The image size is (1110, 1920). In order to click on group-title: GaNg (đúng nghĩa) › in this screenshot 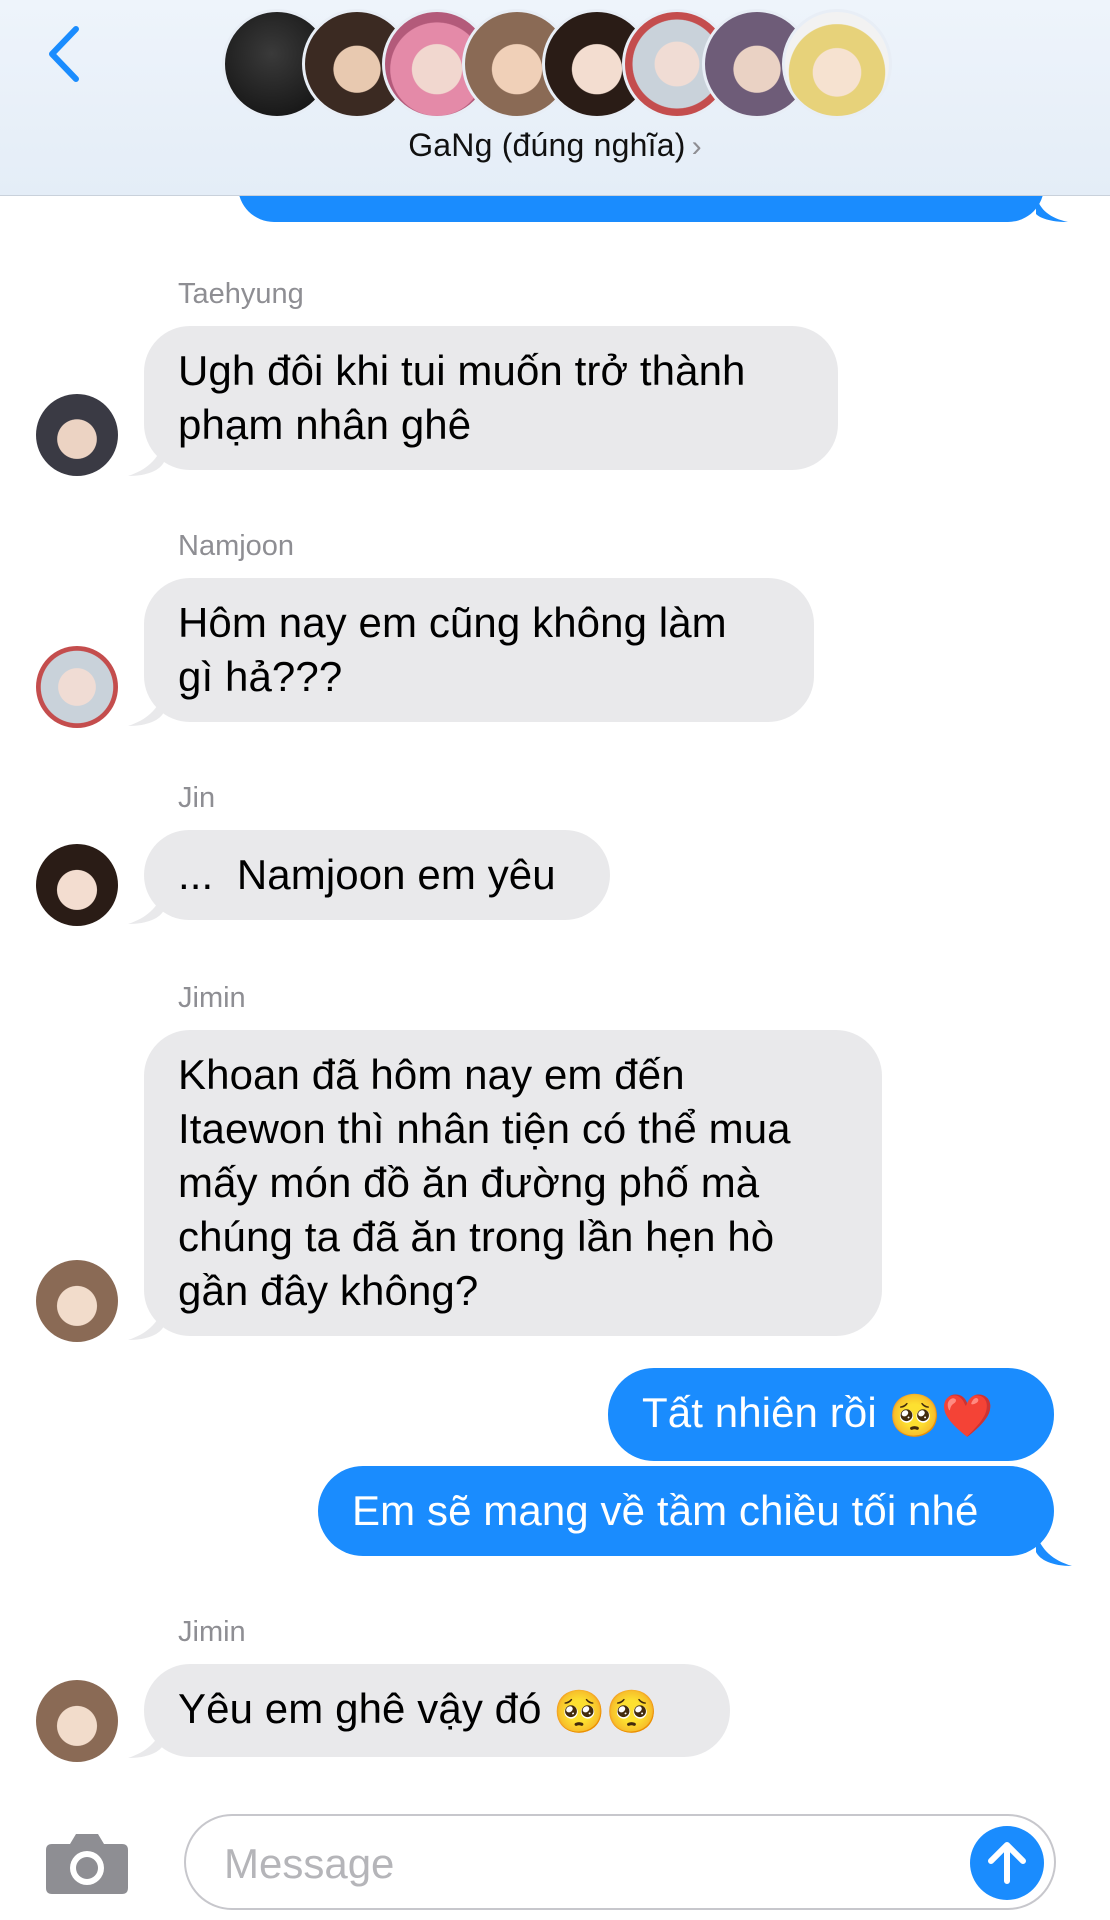, I will do `click(555, 145)`.